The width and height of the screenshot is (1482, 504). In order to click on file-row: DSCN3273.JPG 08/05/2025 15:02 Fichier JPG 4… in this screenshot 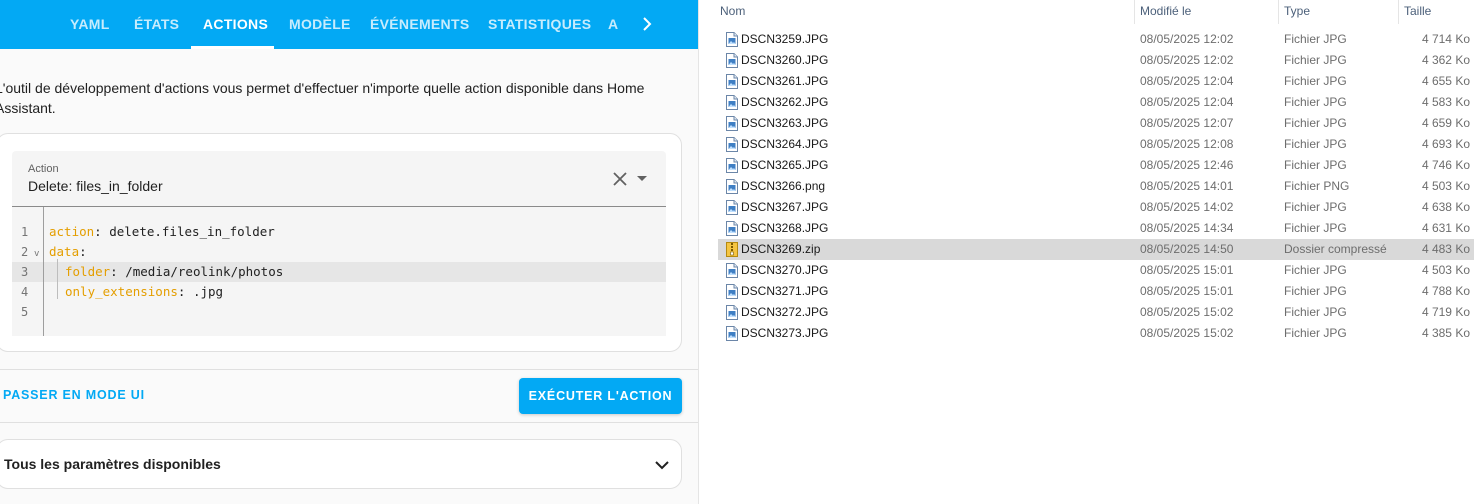, I will do `click(1096, 333)`.